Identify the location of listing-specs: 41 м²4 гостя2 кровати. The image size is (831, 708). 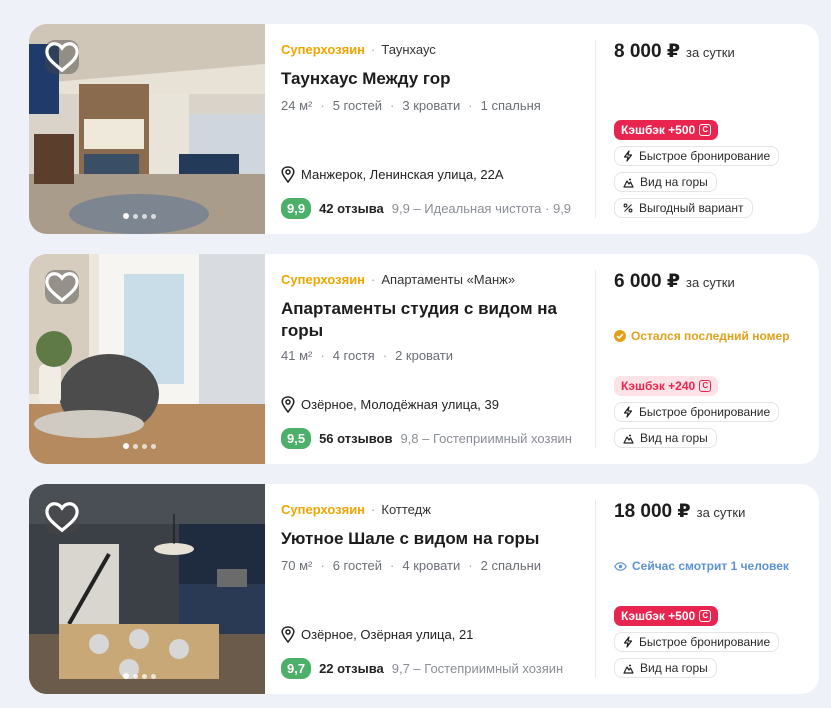
(367, 355).